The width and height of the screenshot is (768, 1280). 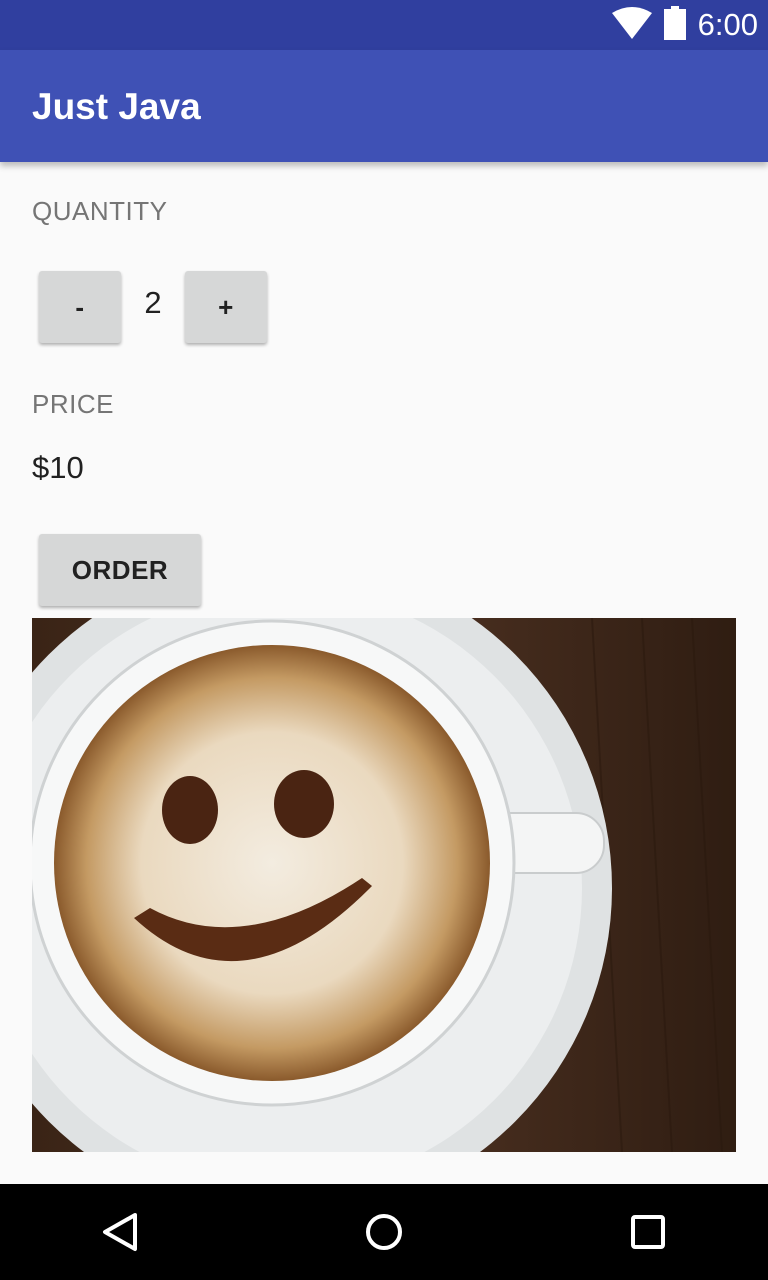 I want to click on recents-square-icon, so click(x=648, y=1234).